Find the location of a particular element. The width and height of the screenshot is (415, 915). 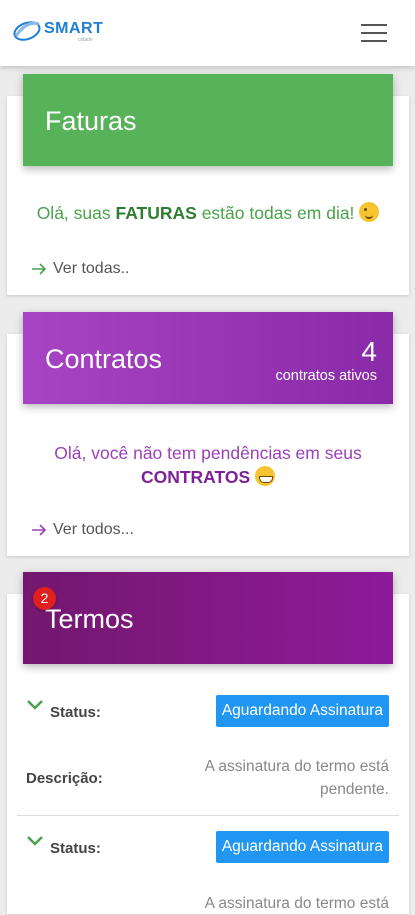

contratos-message-bold: CONTRATOS is located at coordinates (195, 477).